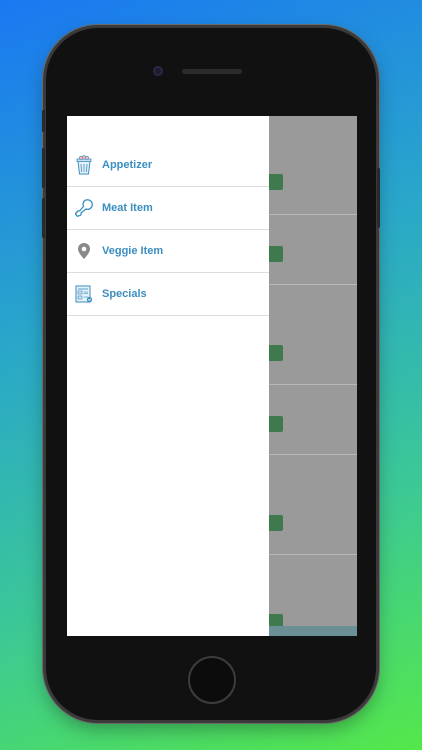 This screenshot has width=422, height=750. I want to click on menu-item-label: Specials, so click(124, 294).